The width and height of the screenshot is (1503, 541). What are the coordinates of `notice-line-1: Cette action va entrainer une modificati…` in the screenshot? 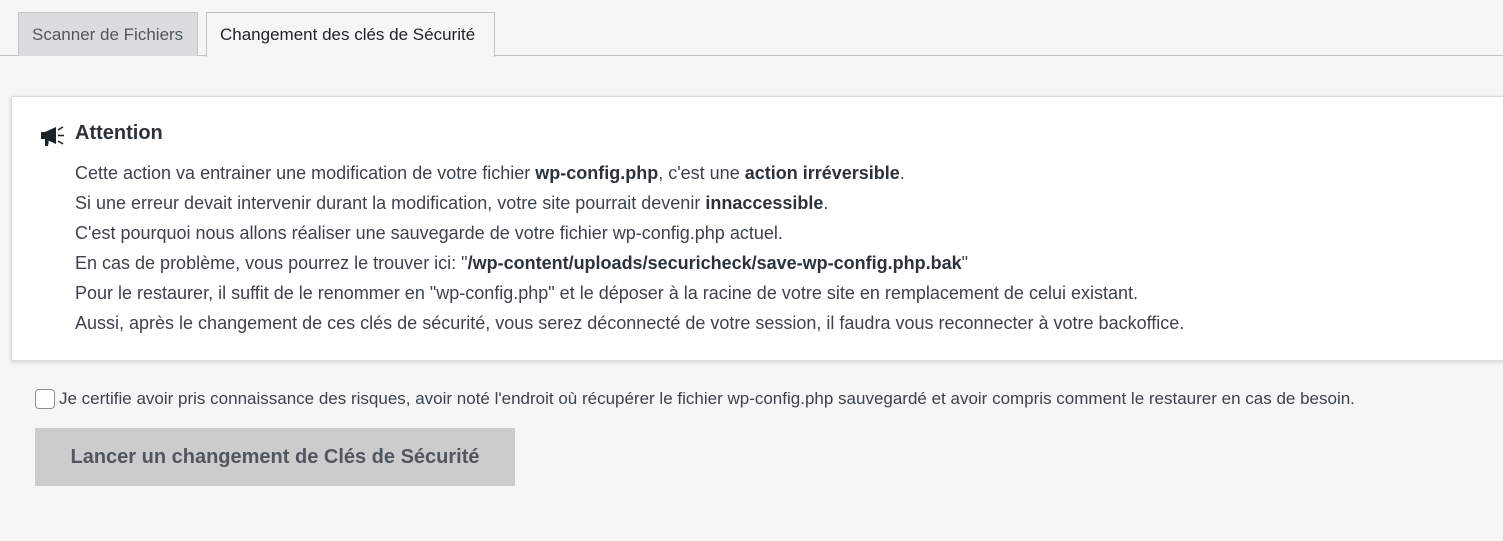 It's located at (490, 173).